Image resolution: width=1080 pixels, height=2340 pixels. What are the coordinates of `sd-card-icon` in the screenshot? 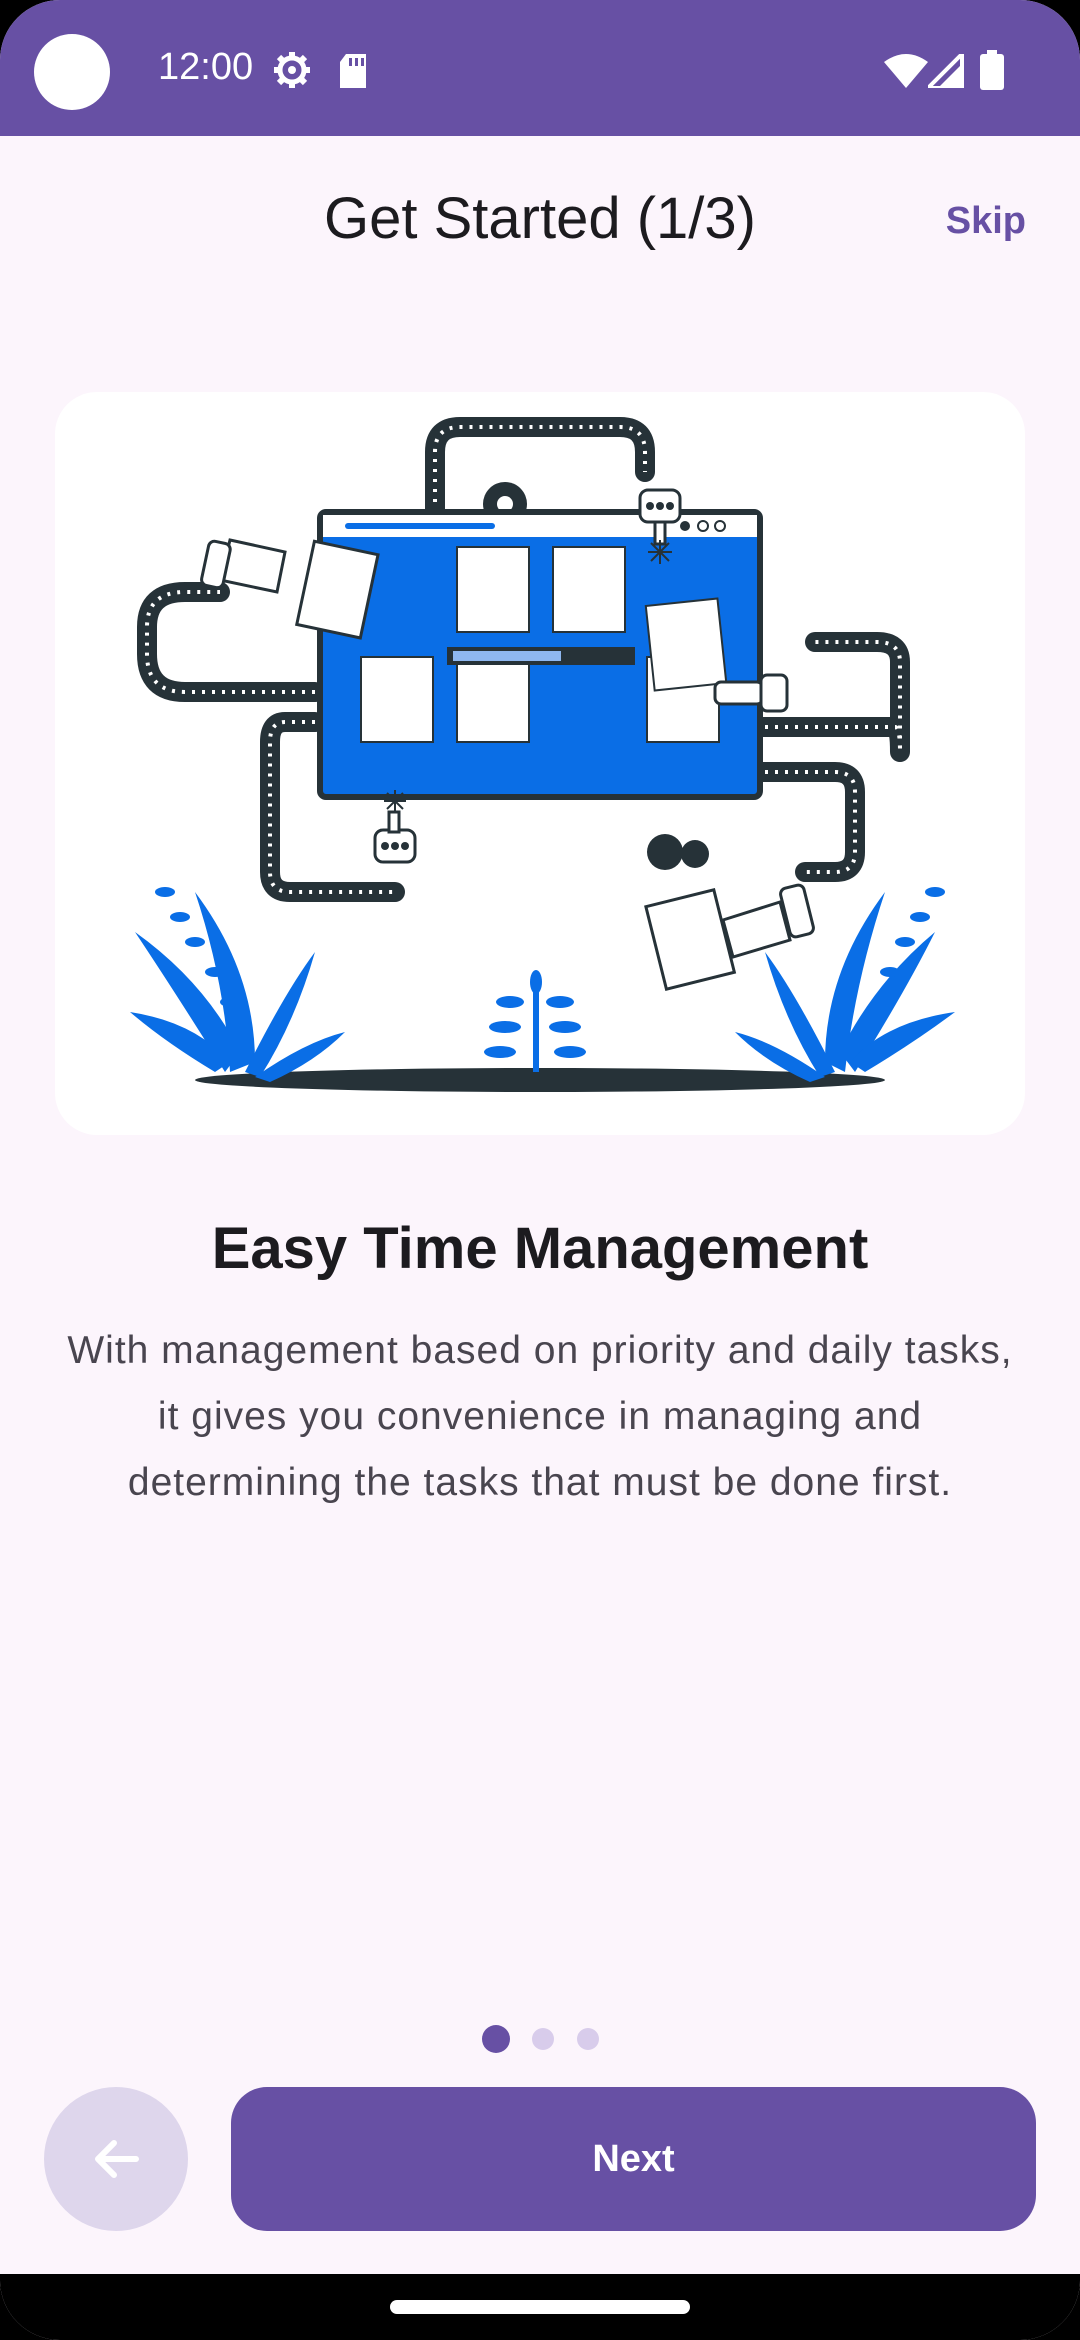 It's located at (353, 73).